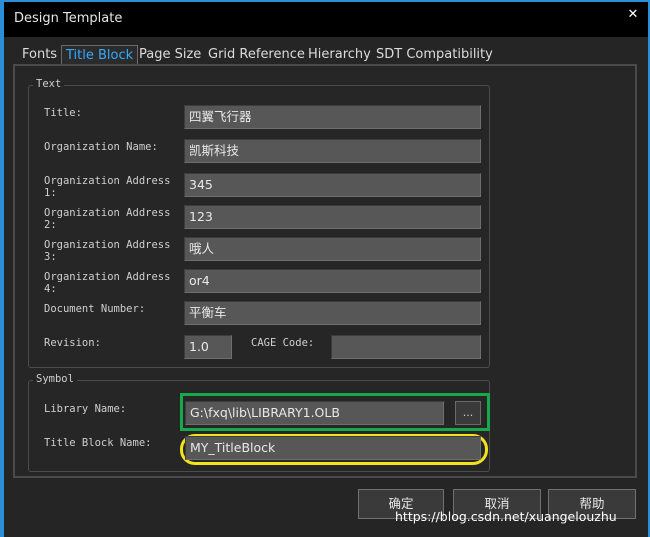 The height and width of the screenshot is (537, 650). I want to click on cage-code-label: CAGE Code:, so click(283, 343).